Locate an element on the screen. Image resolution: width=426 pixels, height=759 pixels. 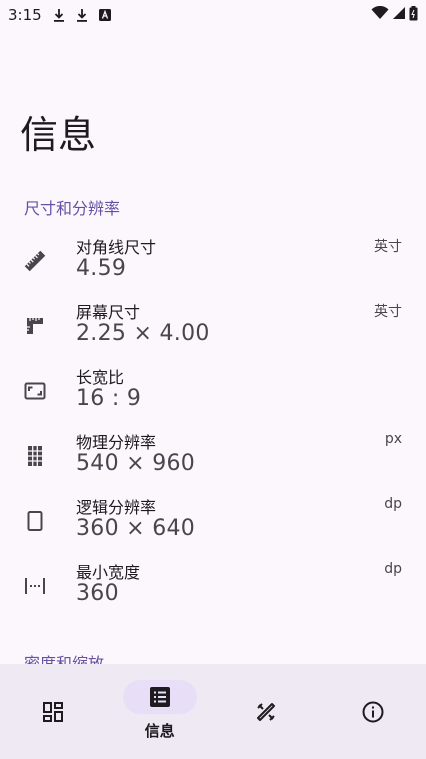
dashboard-icon is located at coordinates (53, 712).